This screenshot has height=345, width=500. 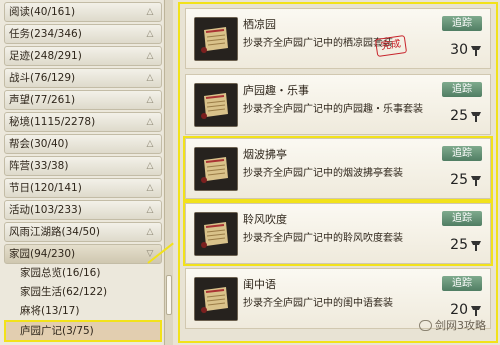 I want to click on points-value: 20, so click(x=459, y=310).